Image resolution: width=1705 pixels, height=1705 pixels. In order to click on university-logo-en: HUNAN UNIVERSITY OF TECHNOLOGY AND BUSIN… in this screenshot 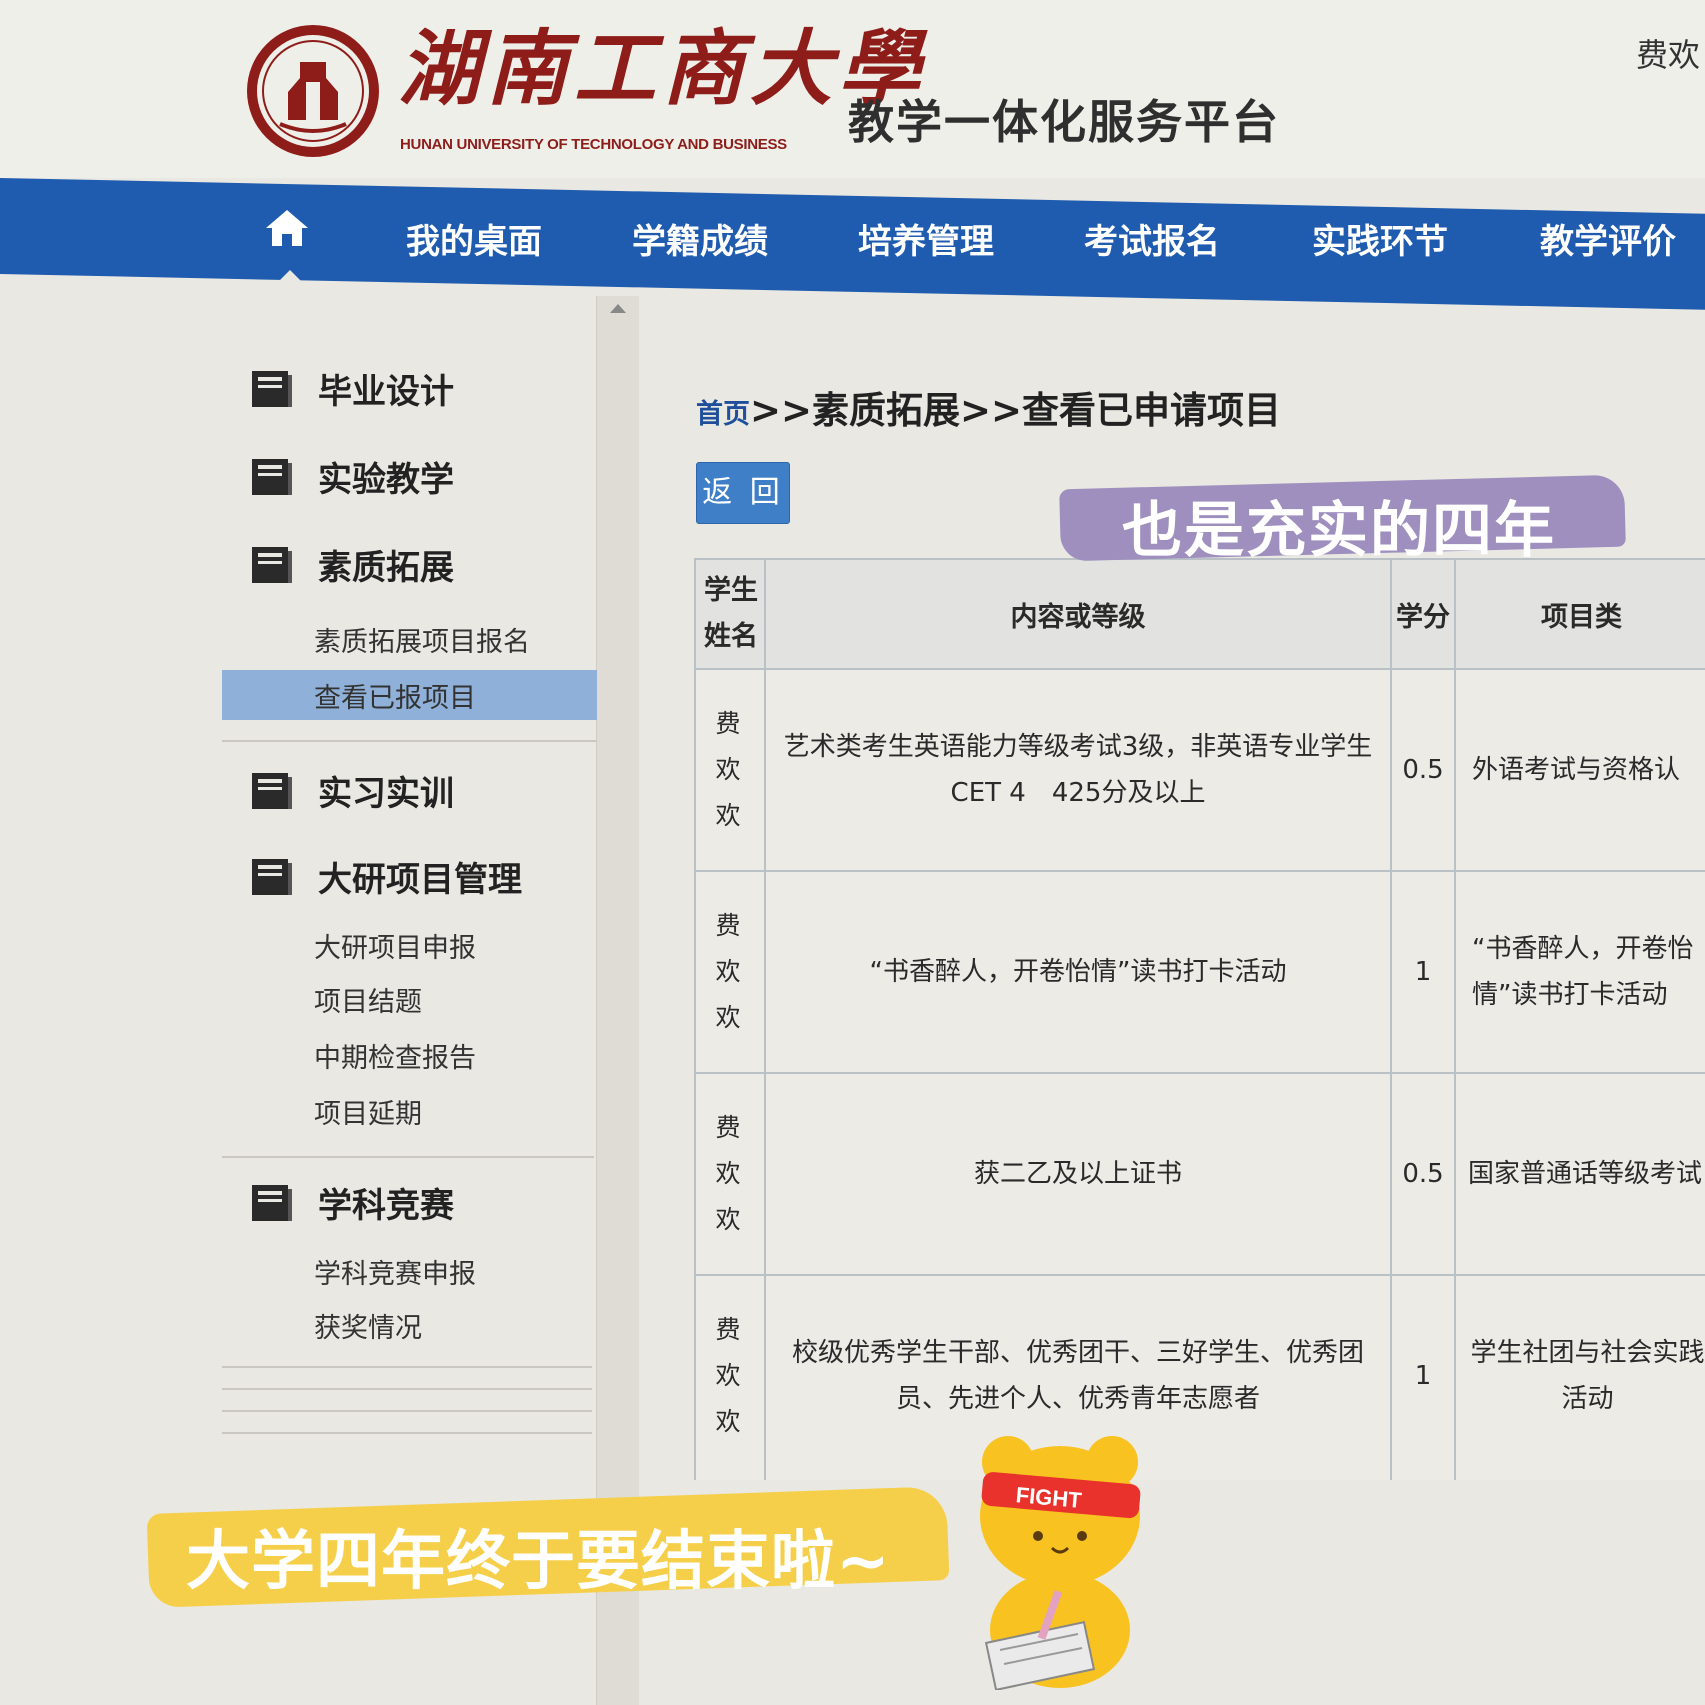, I will do `click(593, 144)`.